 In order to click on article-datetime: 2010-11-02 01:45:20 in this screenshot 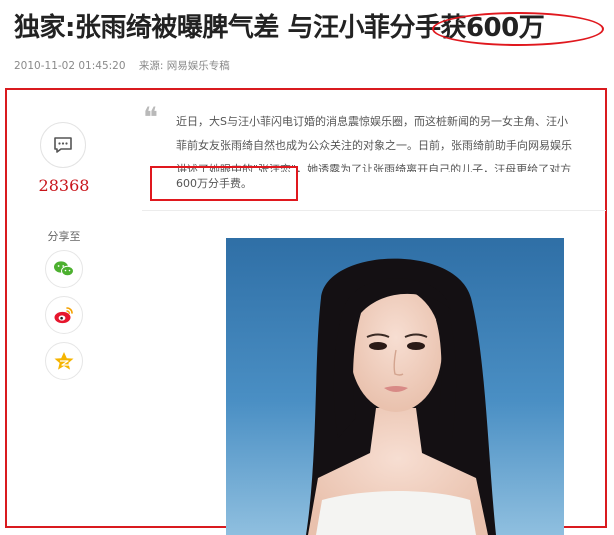, I will do `click(70, 66)`.